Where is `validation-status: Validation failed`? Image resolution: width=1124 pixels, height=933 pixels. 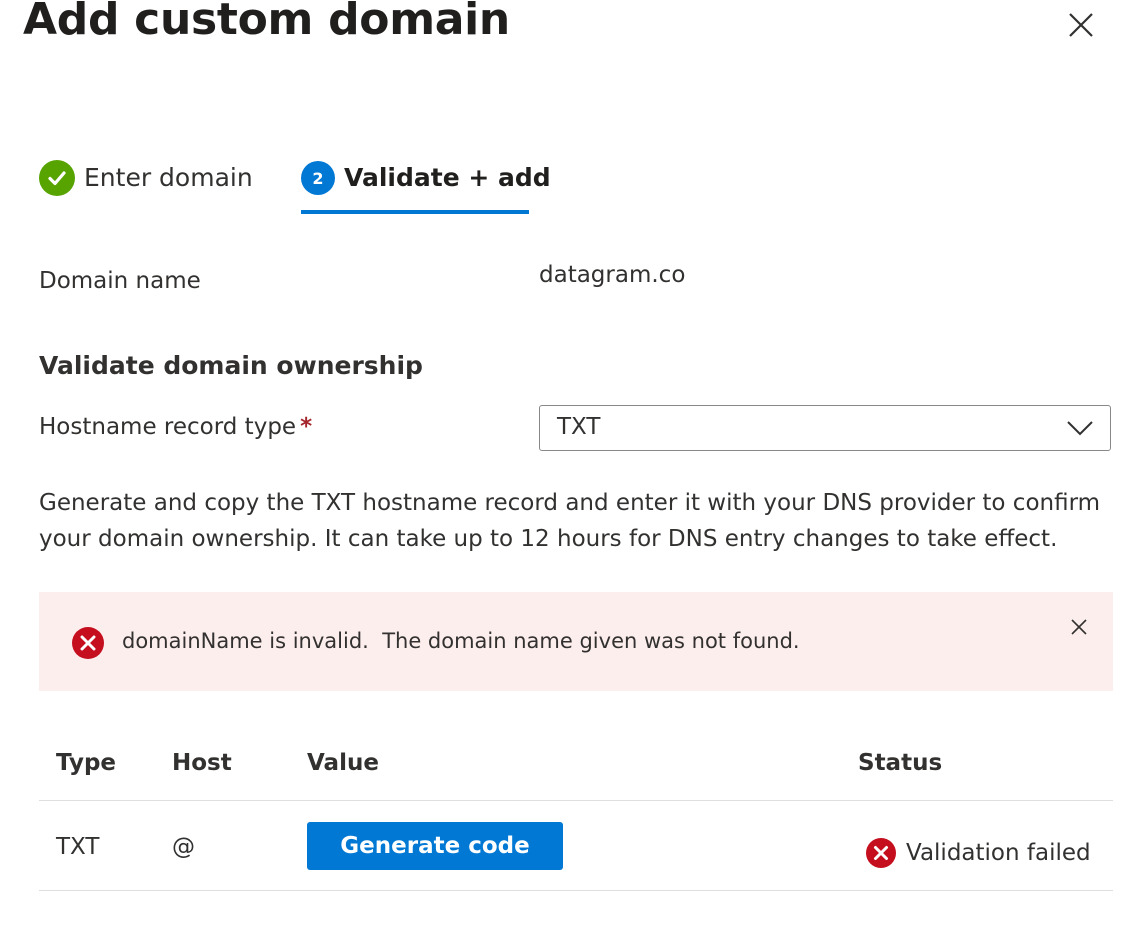
validation-status: Validation failed is located at coordinates (978, 853).